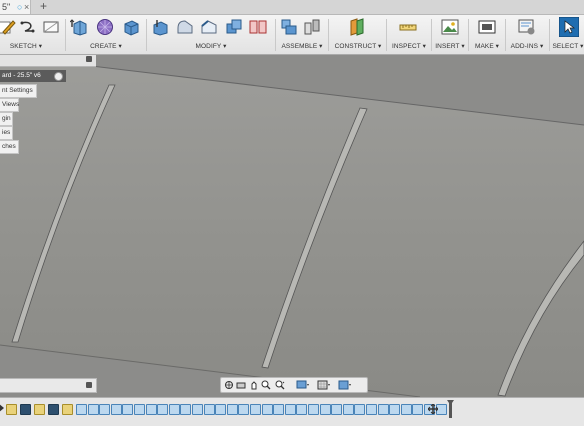 The width and height of the screenshot is (584, 426). Describe the element at coordinates (6, 119) in the screenshot. I see `browser-item-origin: gin` at that location.